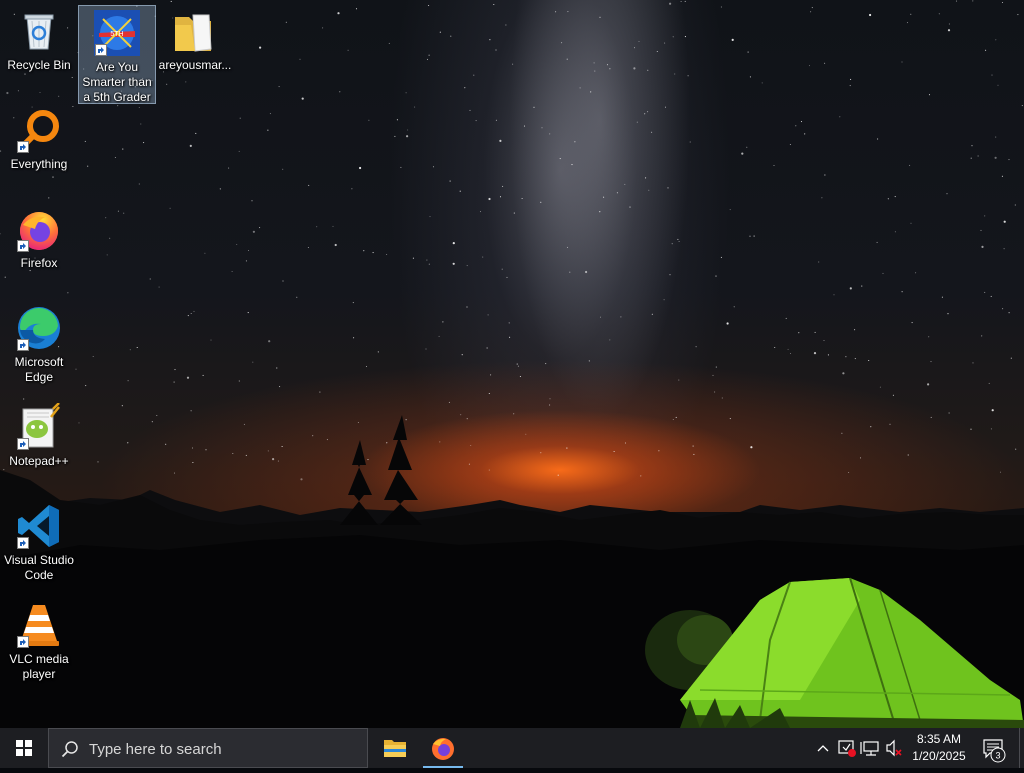  Describe the element at coordinates (39, 31) in the screenshot. I see `recycle-bin-icon` at that location.